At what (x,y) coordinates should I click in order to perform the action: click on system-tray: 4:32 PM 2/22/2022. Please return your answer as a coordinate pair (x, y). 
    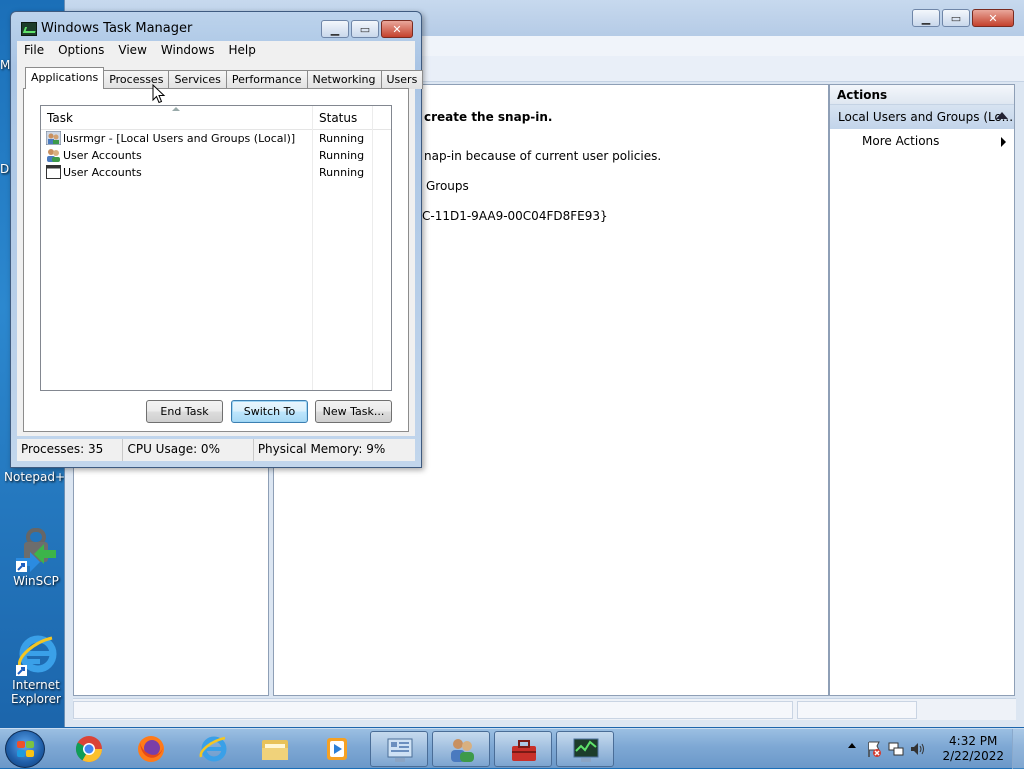
    Looking at the image, I should click on (929, 749).